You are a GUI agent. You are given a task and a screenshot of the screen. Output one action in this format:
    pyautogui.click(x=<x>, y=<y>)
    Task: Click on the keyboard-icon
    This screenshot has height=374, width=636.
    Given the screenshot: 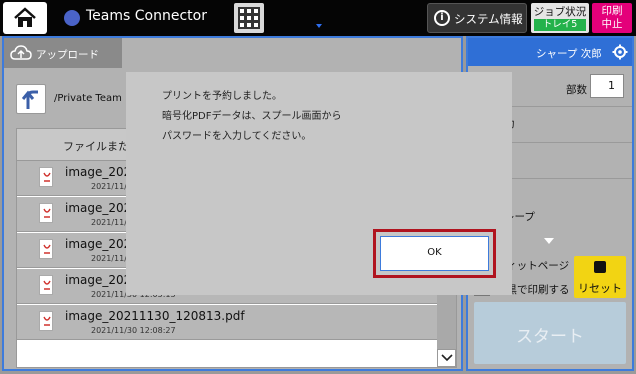 What is the action you would take?
    pyautogui.click(x=249, y=18)
    